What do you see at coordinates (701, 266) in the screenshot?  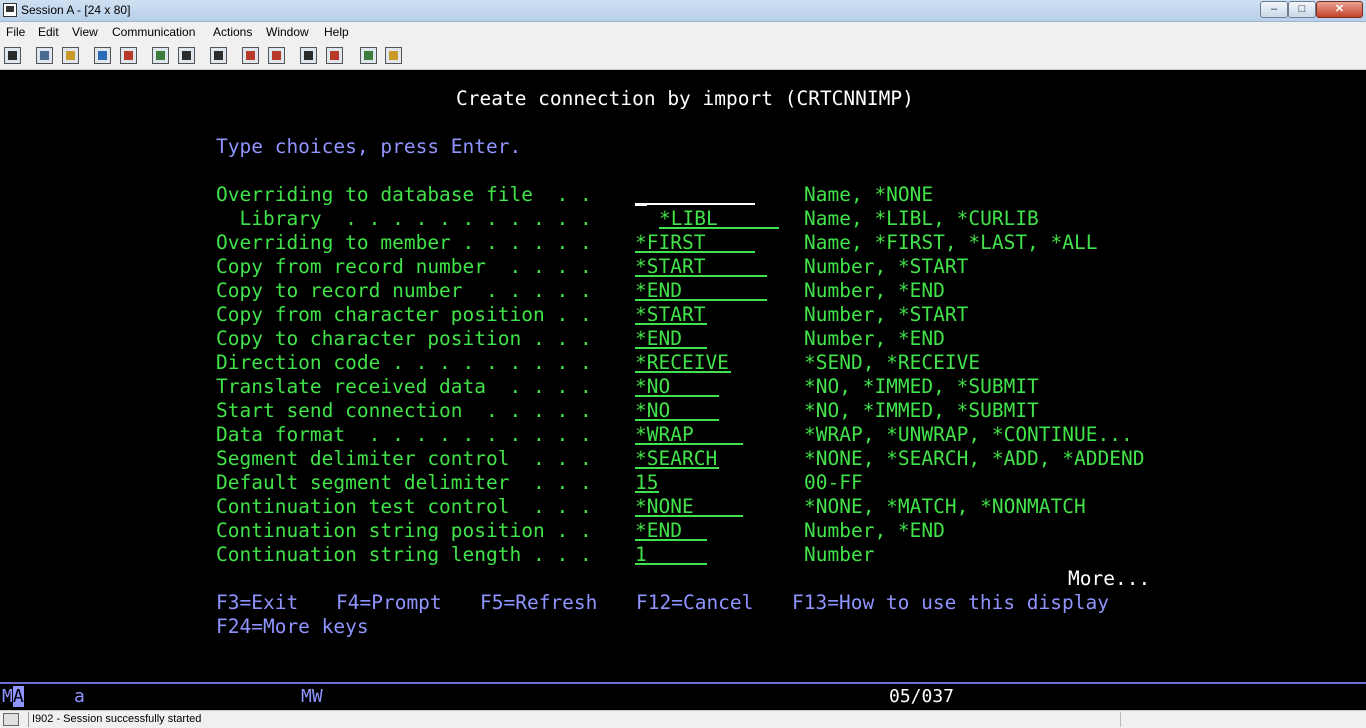 I see `from-record-input: *START` at bounding box center [701, 266].